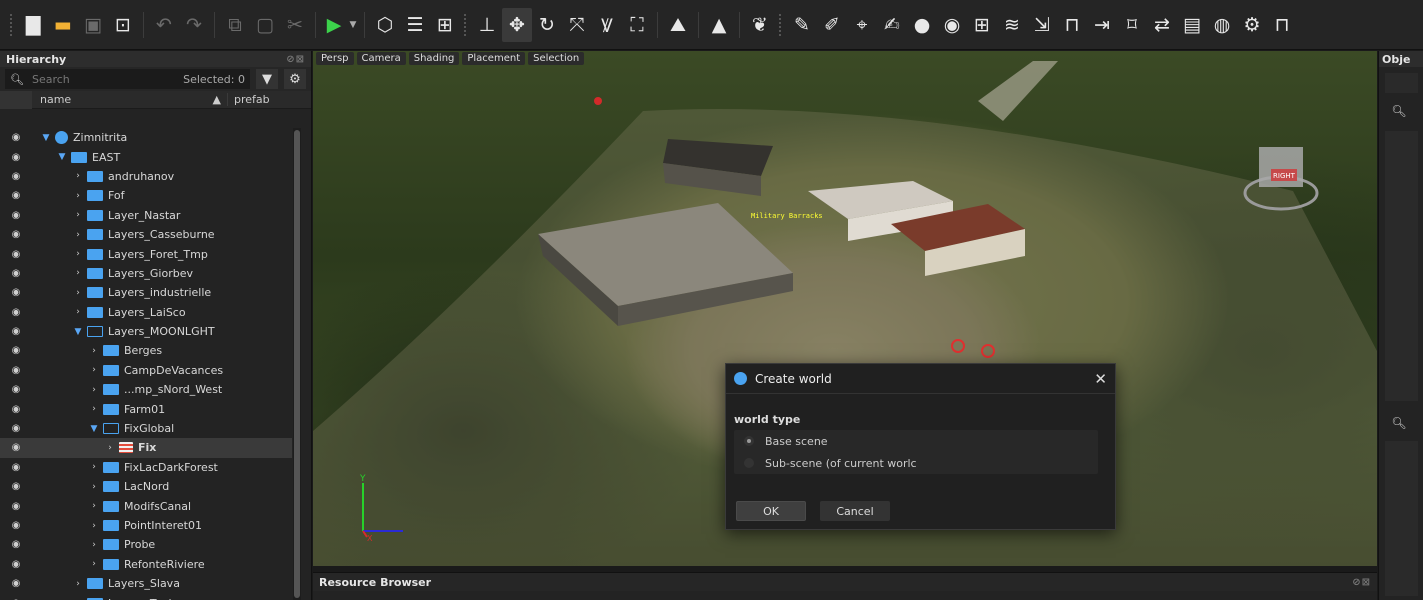 The width and height of the screenshot is (1423, 600). I want to click on terrain-icon: ⛰, so click(678, 25).